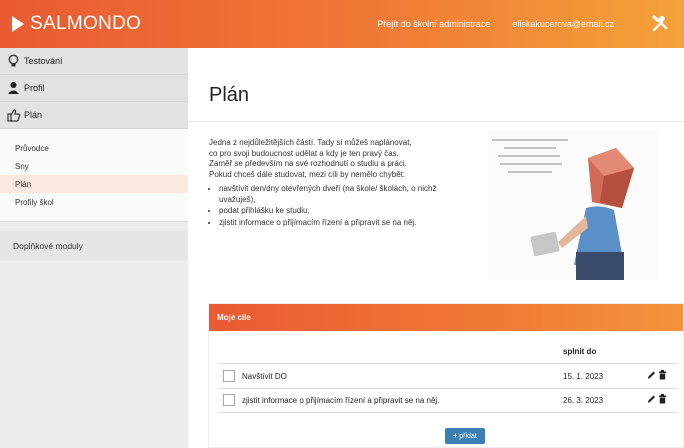 The width and height of the screenshot is (684, 448). Describe the element at coordinates (13, 61) in the screenshot. I see `lightbulb-icon` at that location.